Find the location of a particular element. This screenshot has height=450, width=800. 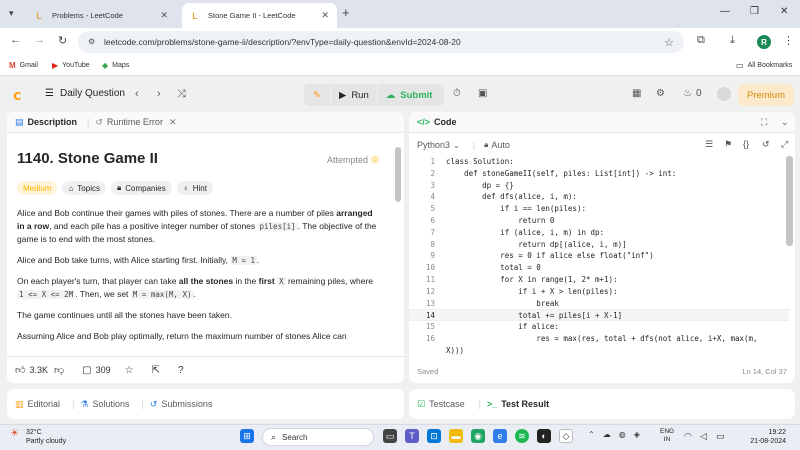

gmail-icon: M is located at coordinates (12, 65).